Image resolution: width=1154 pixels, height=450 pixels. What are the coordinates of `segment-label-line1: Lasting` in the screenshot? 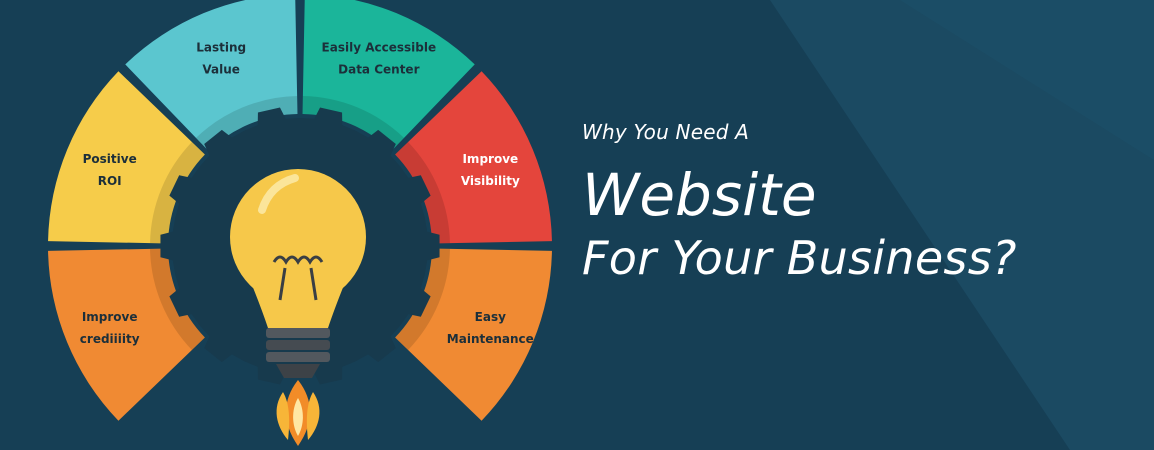 It's located at (221, 48).